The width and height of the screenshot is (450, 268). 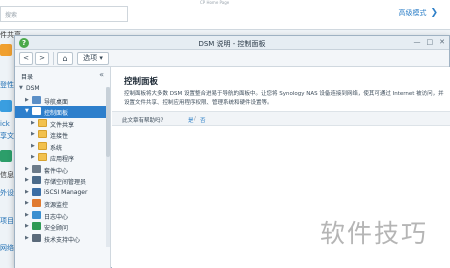 What do you see at coordinates (7, 193) in the screenshot?
I see `background-label-peripherals: 外设` at bounding box center [7, 193].